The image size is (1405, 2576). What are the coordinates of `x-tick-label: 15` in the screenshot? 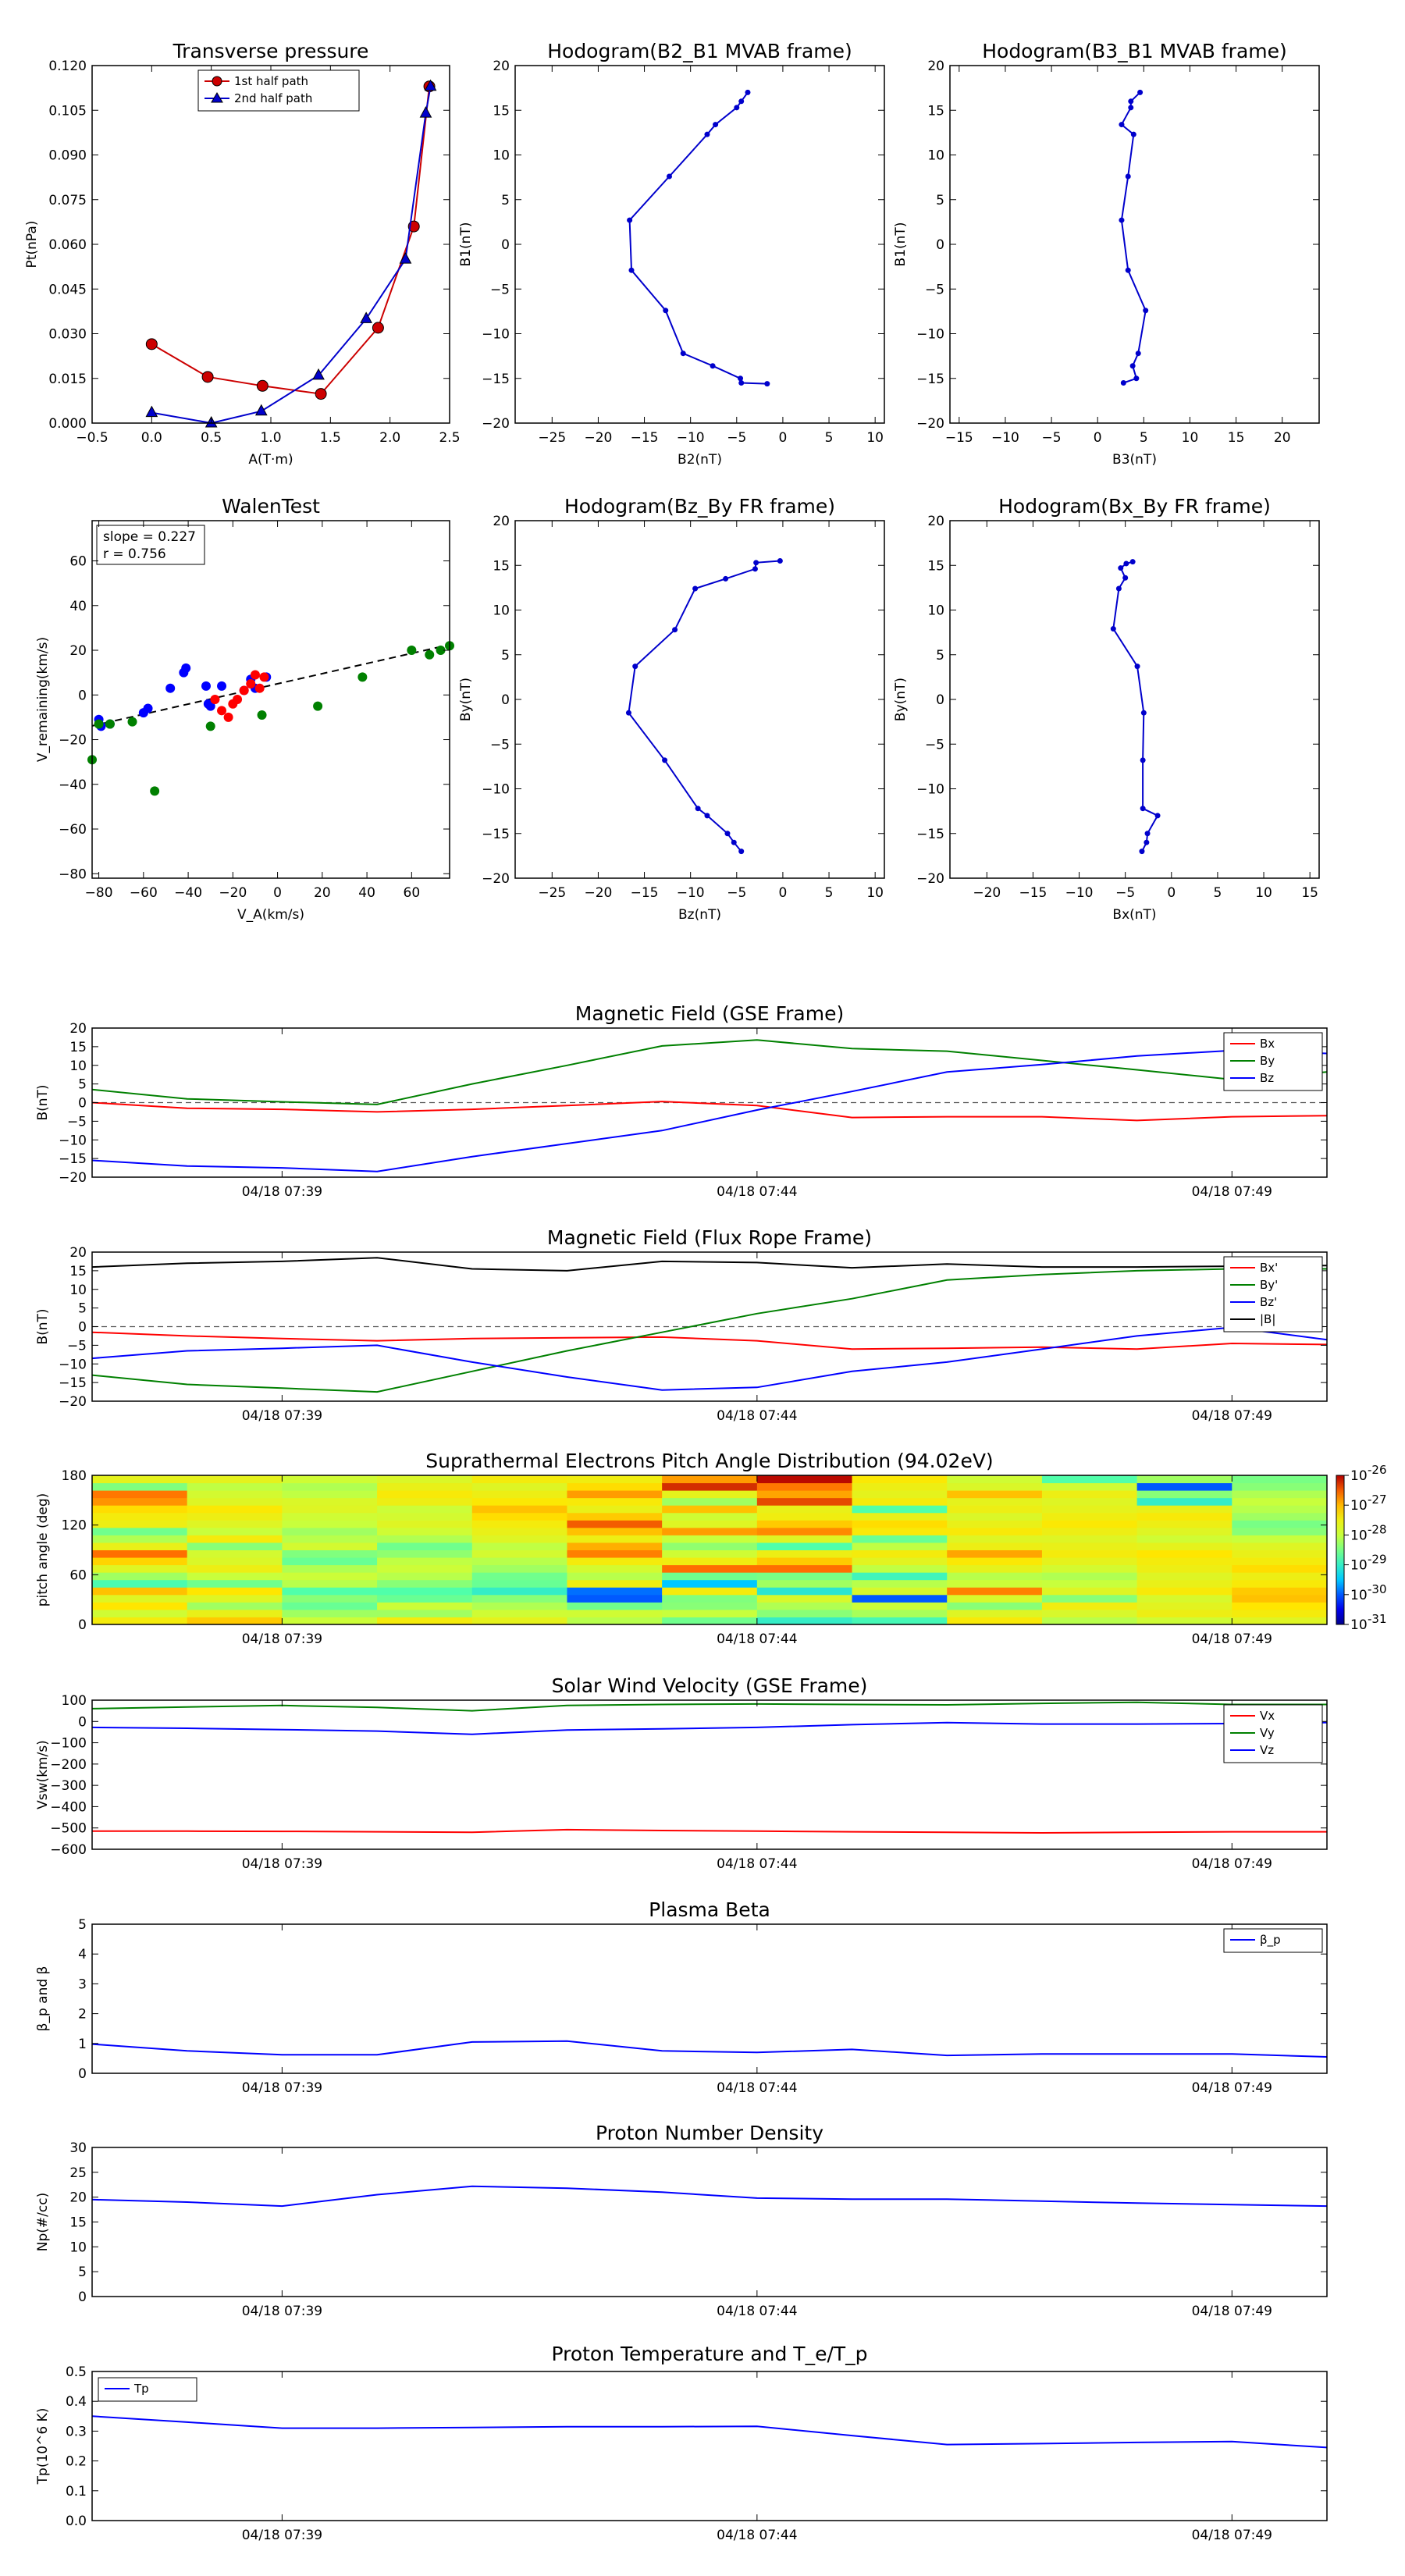 It's located at (1236, 438).